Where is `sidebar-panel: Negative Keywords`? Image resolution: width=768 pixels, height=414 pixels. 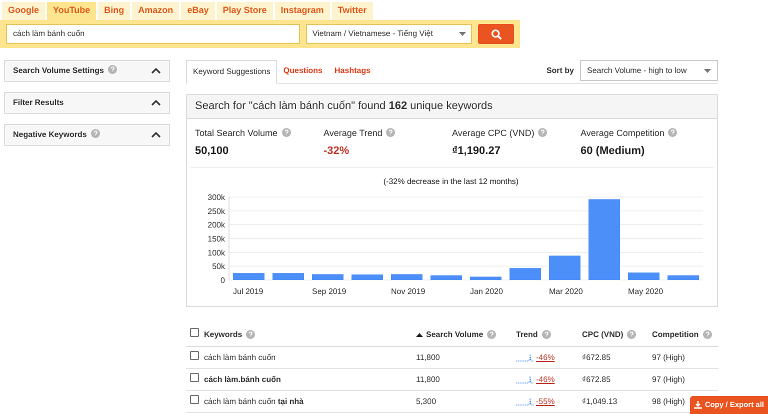
sidebar-panel: Negative Keywords is located at coordinates (87, 135).